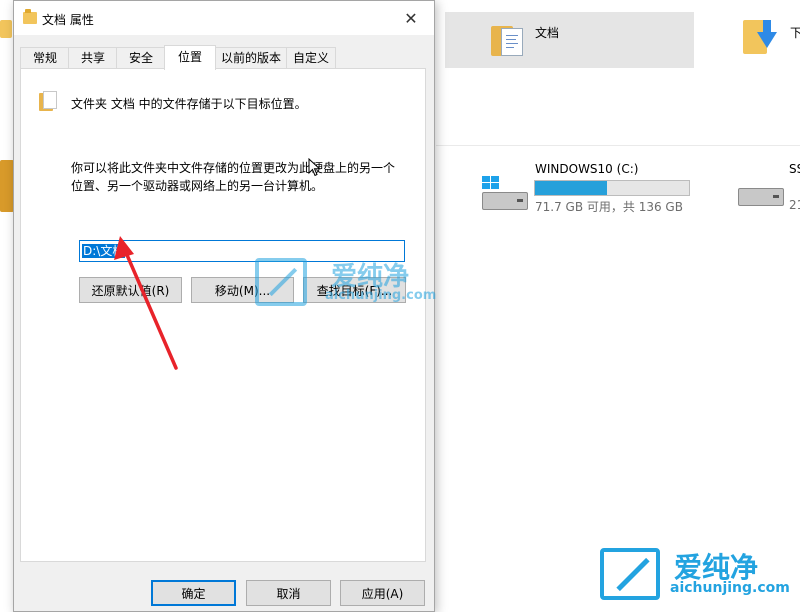  Describe the element at coordinates (146, 303) in the screenshot. I see `red-arrow-annotation` at that location.